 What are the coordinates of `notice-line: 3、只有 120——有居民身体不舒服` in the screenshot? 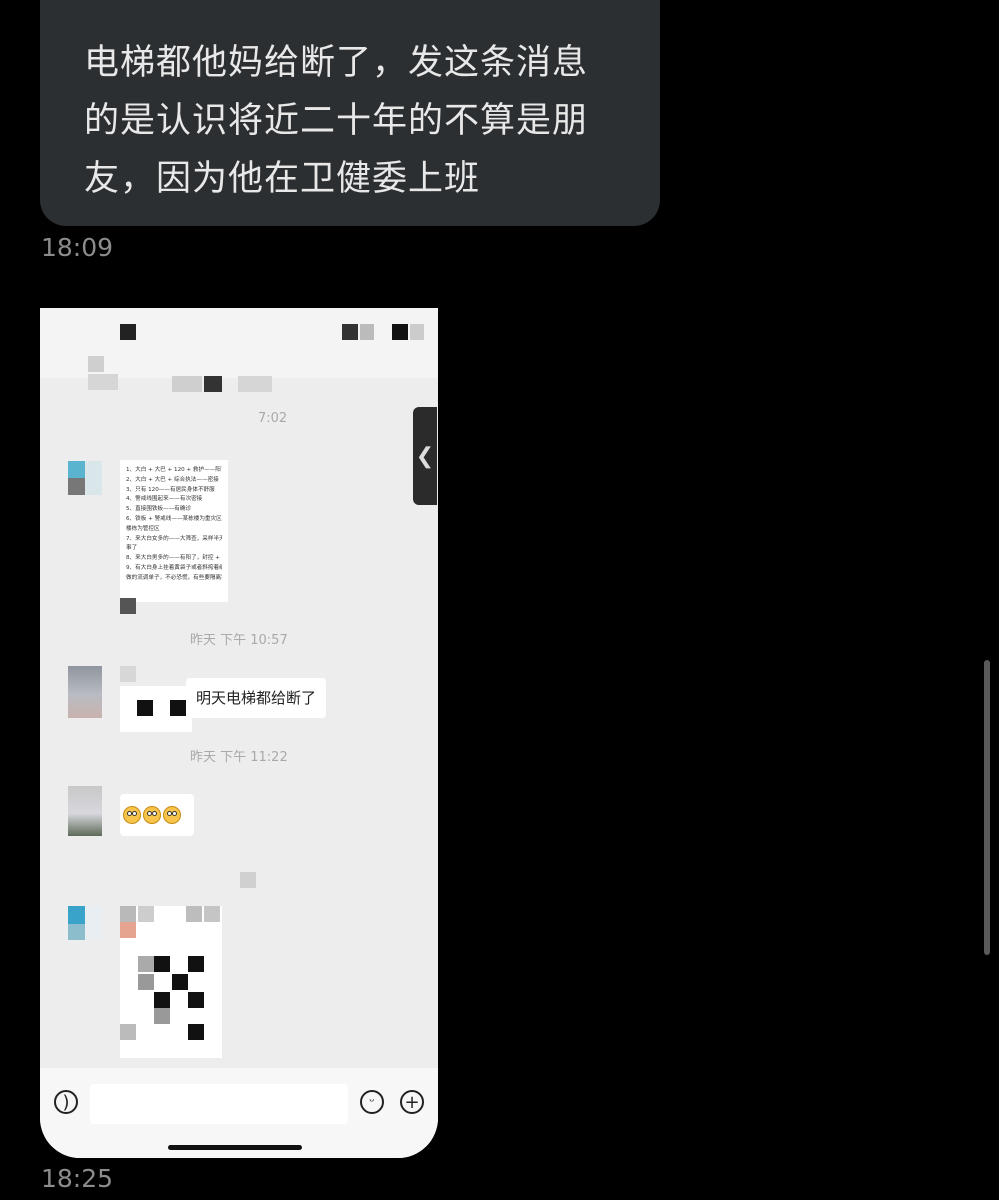 It's located at (170, 489).